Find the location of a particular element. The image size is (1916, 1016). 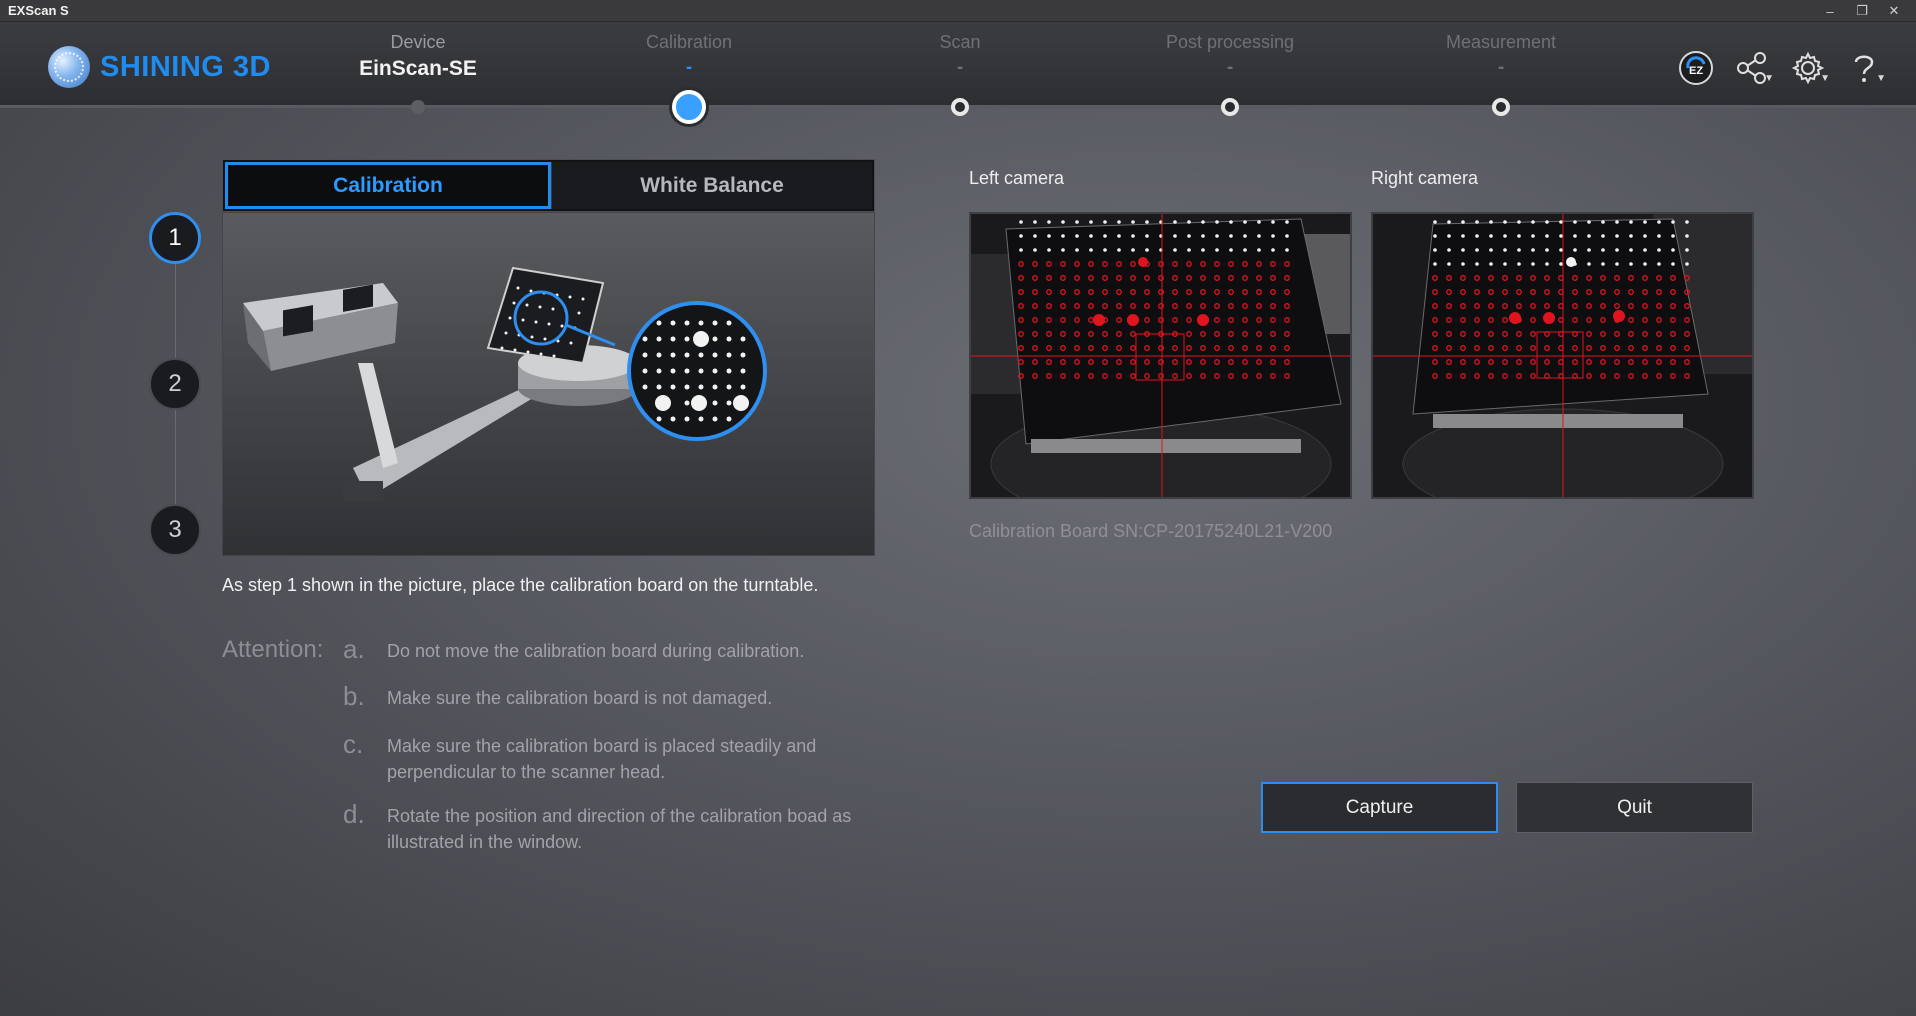

tab-bar: Calibration White Balance is located at coordinates (548, 185).